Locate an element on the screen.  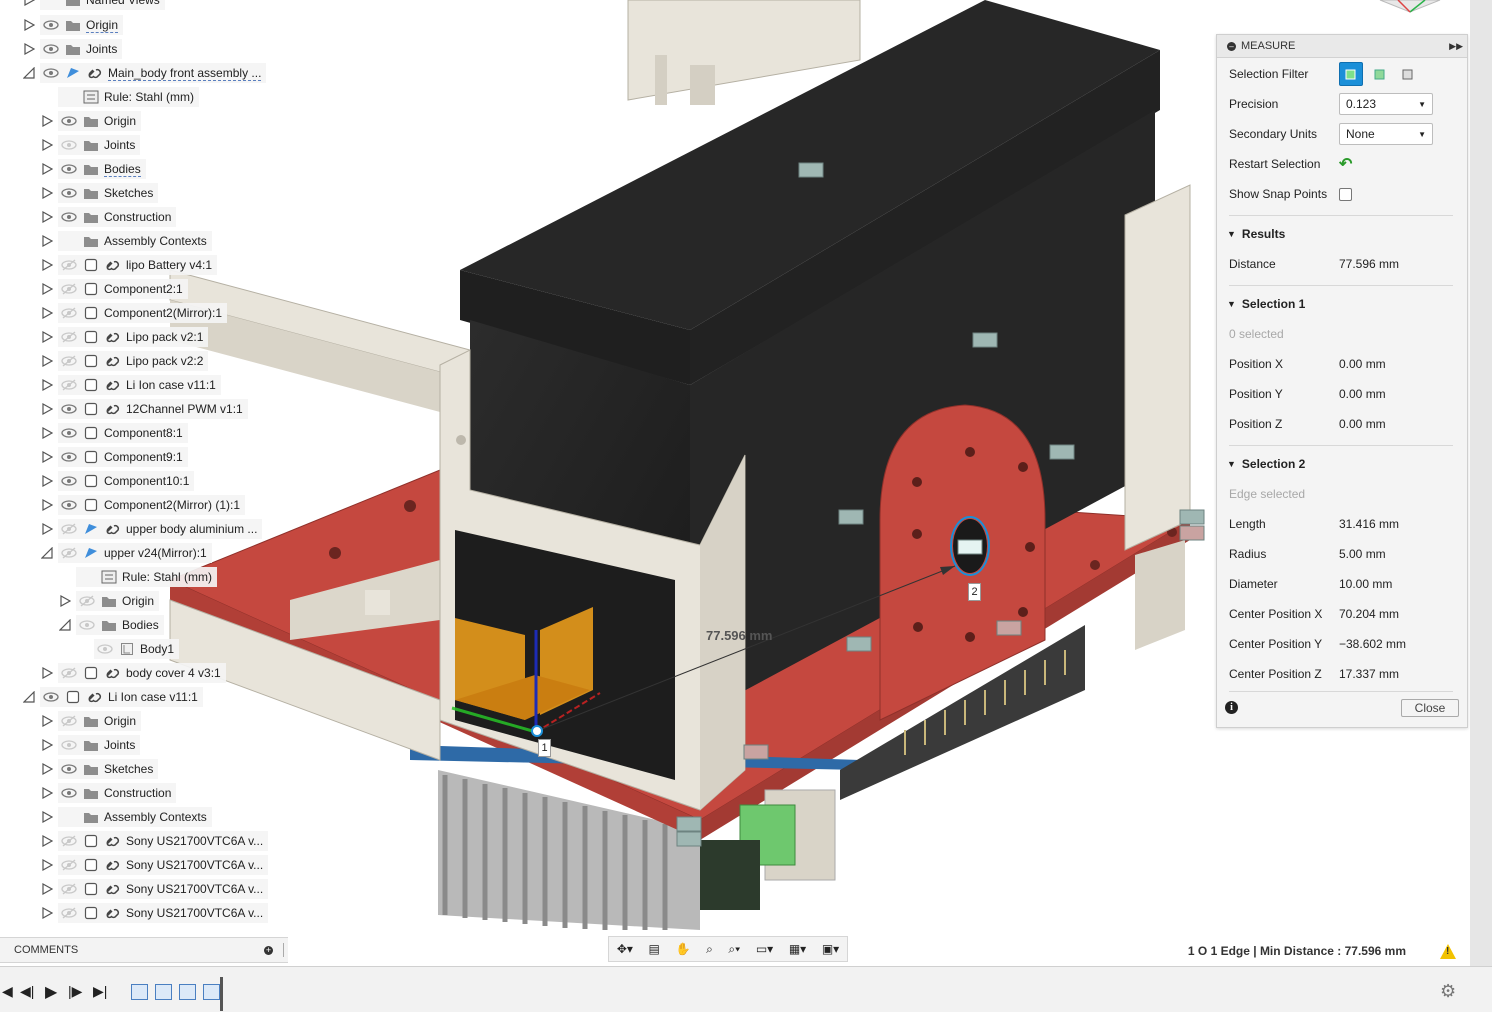
secondary-units-select: None ▼ is located at coordinates (1386, 134).